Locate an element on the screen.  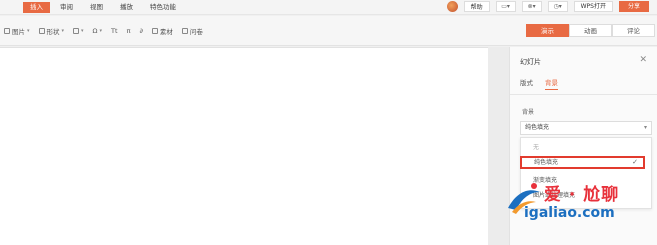
survey-tool: 问卷 is located at coordinates (192, 31).